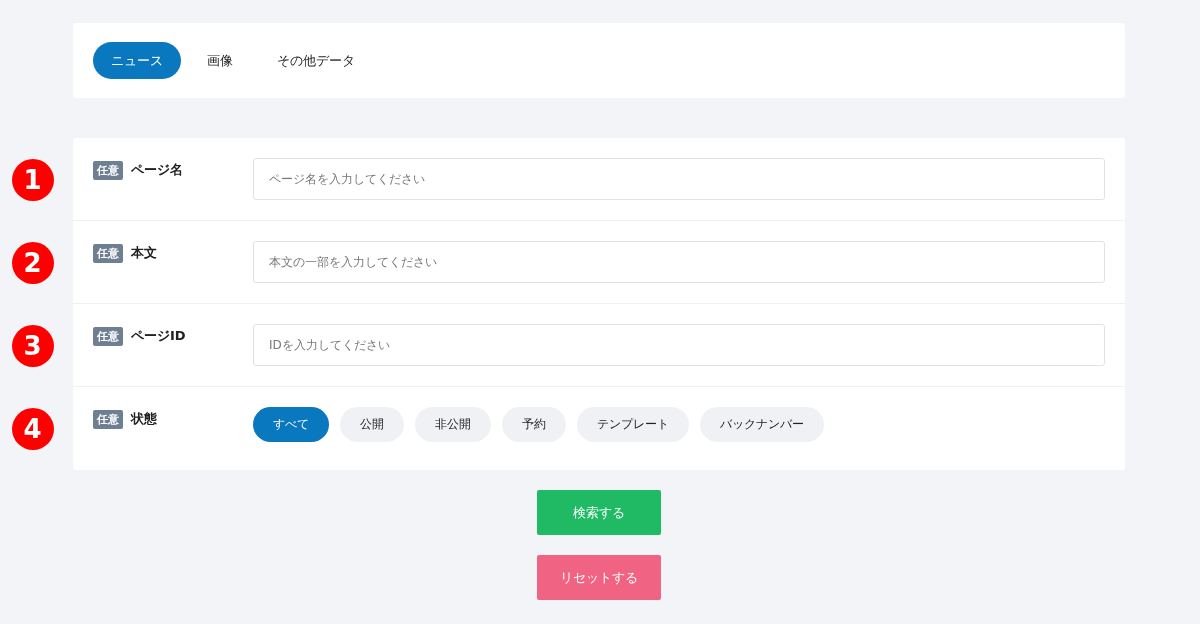 The height and width of the screenshot is (624, 1200). Describe the element at coordinates (220, 60) in the screenshot. I see `tab: 画像` at that location.